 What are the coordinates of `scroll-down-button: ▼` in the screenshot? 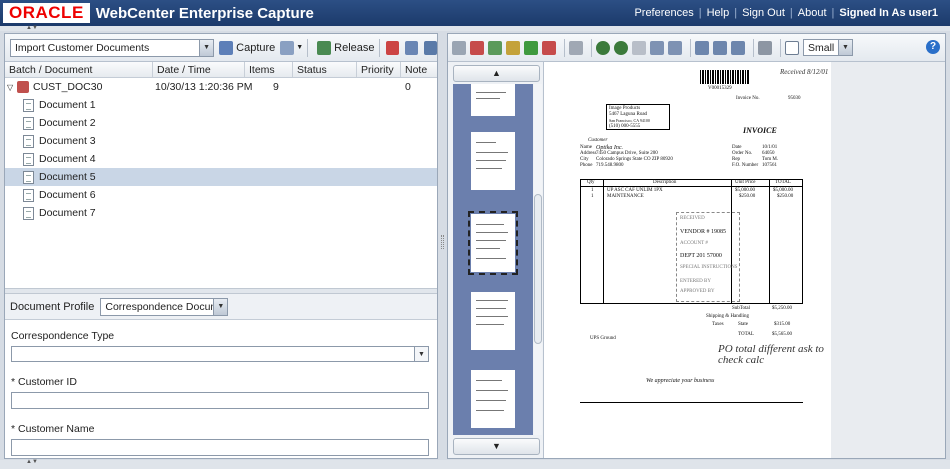 It's located at (496, 446).